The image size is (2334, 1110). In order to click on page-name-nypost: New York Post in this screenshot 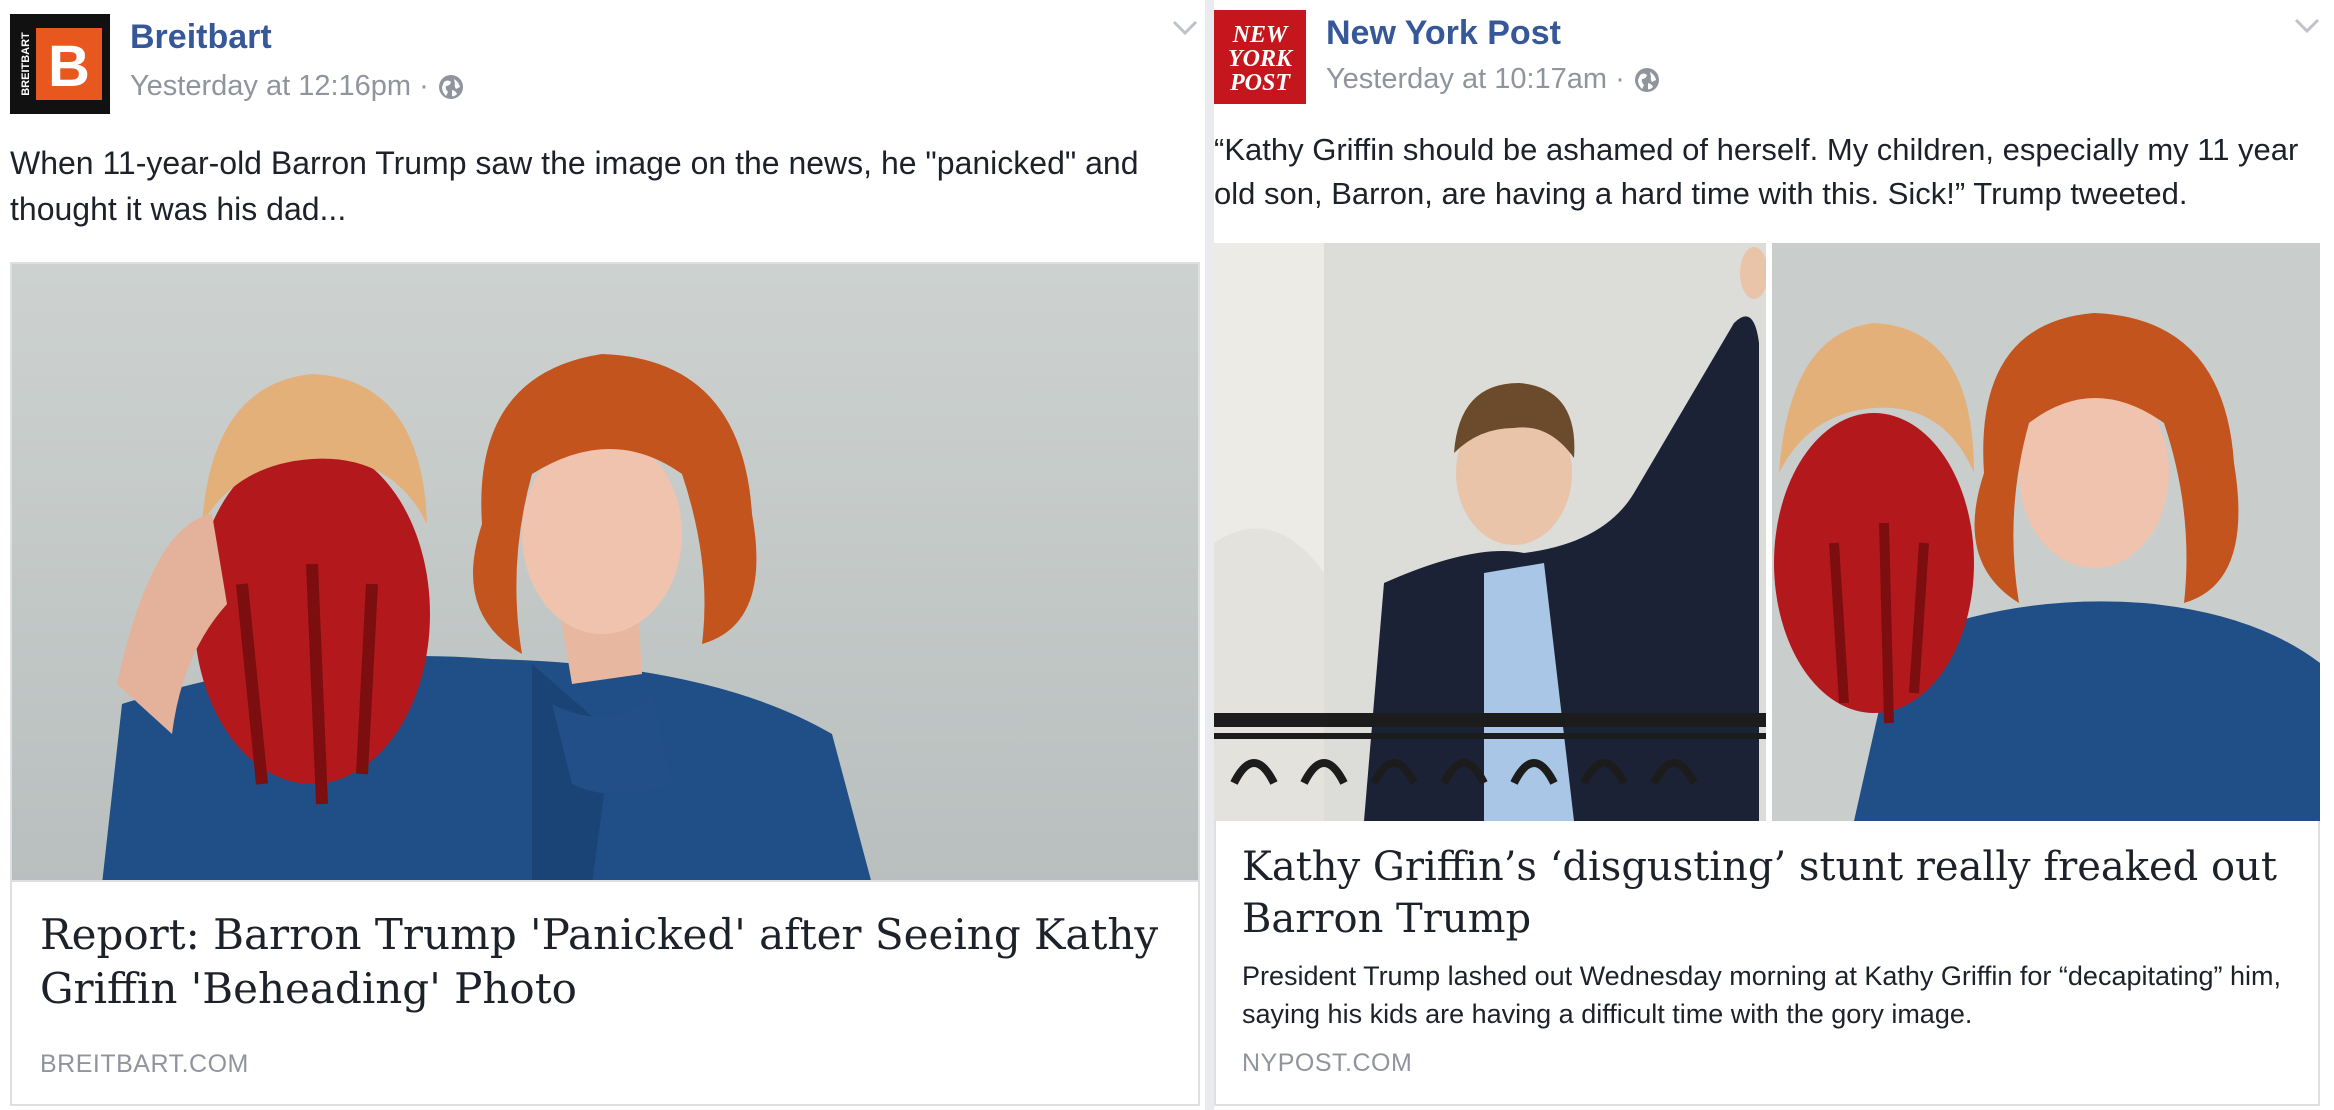, I will do `click(1443, 33)`.